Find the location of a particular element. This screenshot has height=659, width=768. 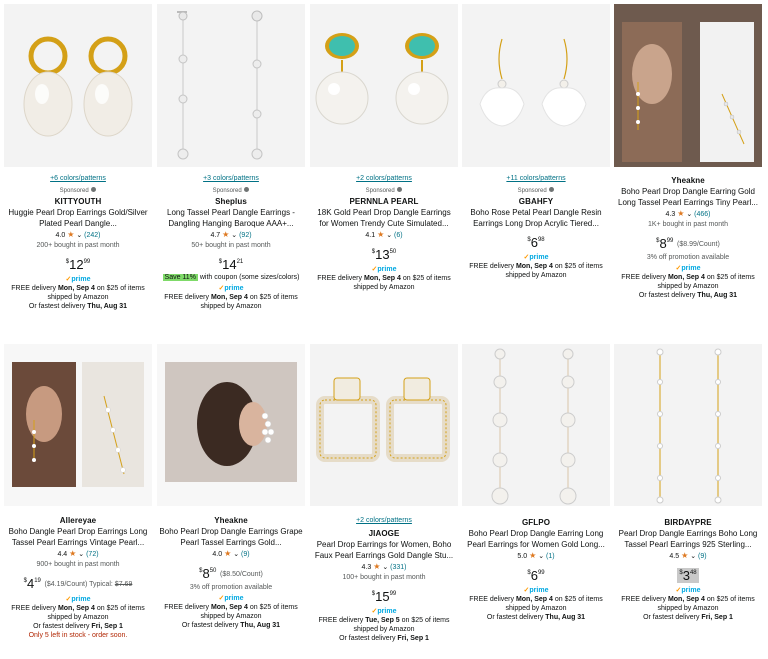

rating: 5.0 ★ ⌄ (1) is located at coordinates (536, 556).